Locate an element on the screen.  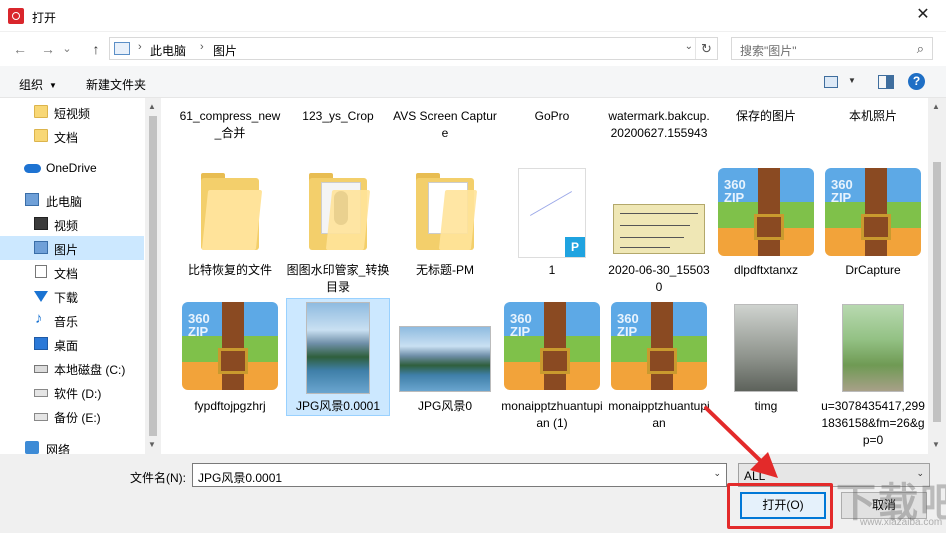
chevron-down-icon: ▼ is located at coordinates (53, 85).